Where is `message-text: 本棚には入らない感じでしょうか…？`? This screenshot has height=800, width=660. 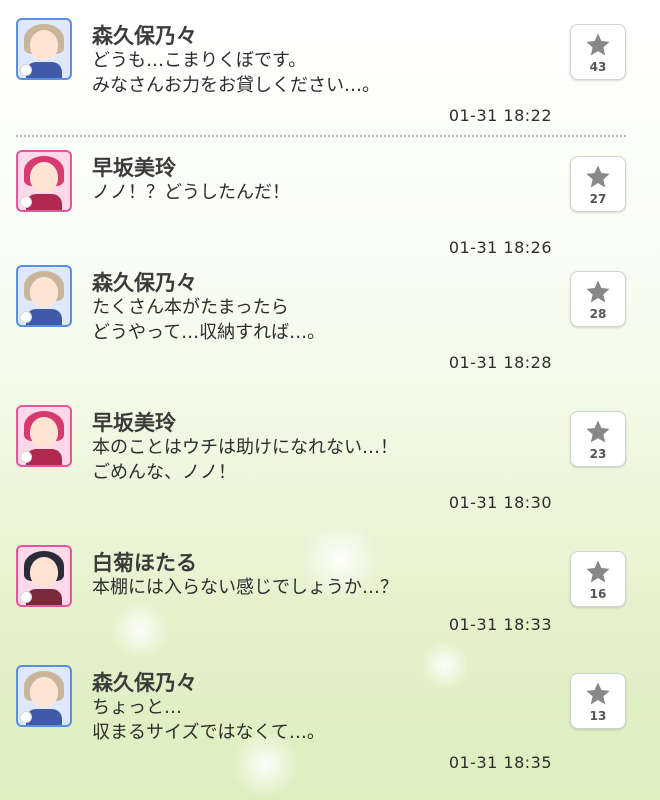 message-text: 本棚には入らない感じでしょうか…？ is located at coordinates (245, 587).